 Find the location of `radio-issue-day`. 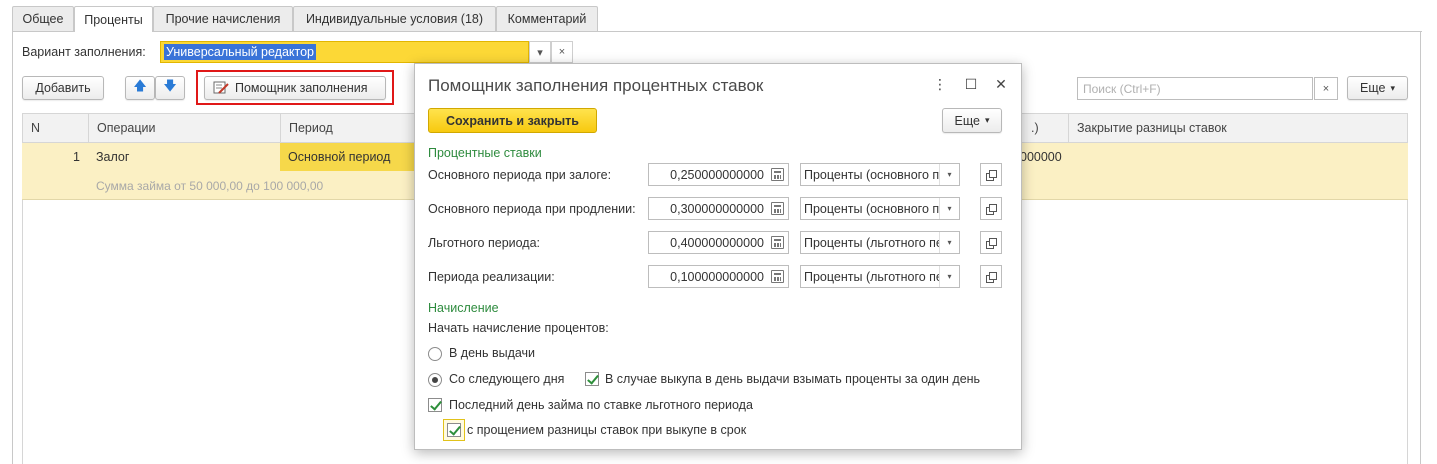

radio-issue-day is located at coordinates (435, 354).